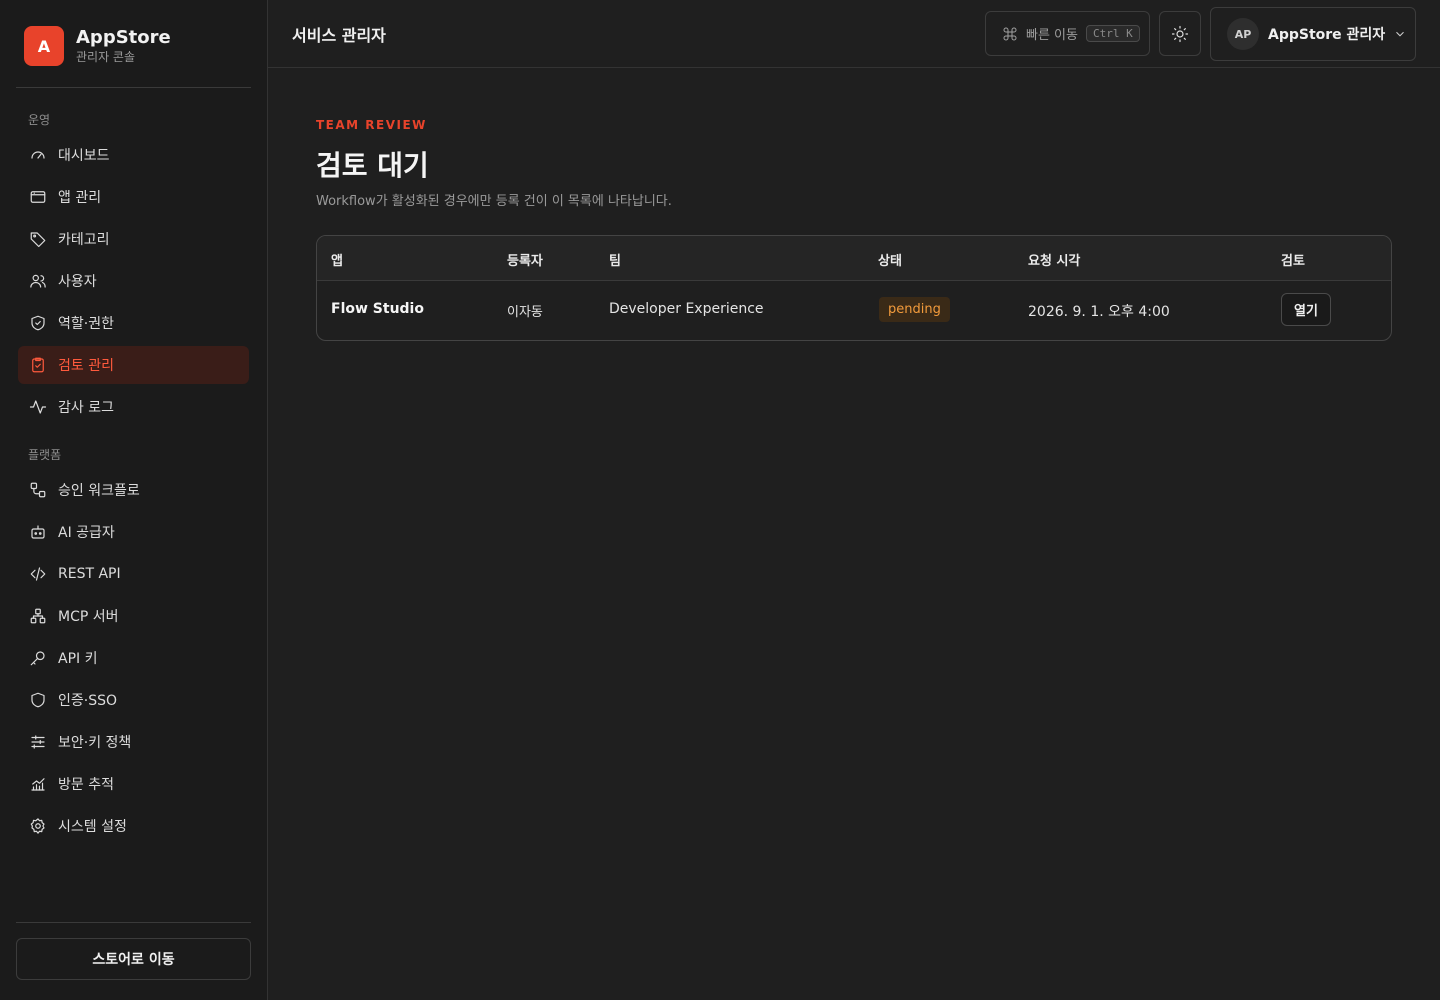 This screenshot has height=1000, width=1440. Describe the element at coordinates (39, 120) in the screenshot. I see `section-label-ops: 운영` at that location.